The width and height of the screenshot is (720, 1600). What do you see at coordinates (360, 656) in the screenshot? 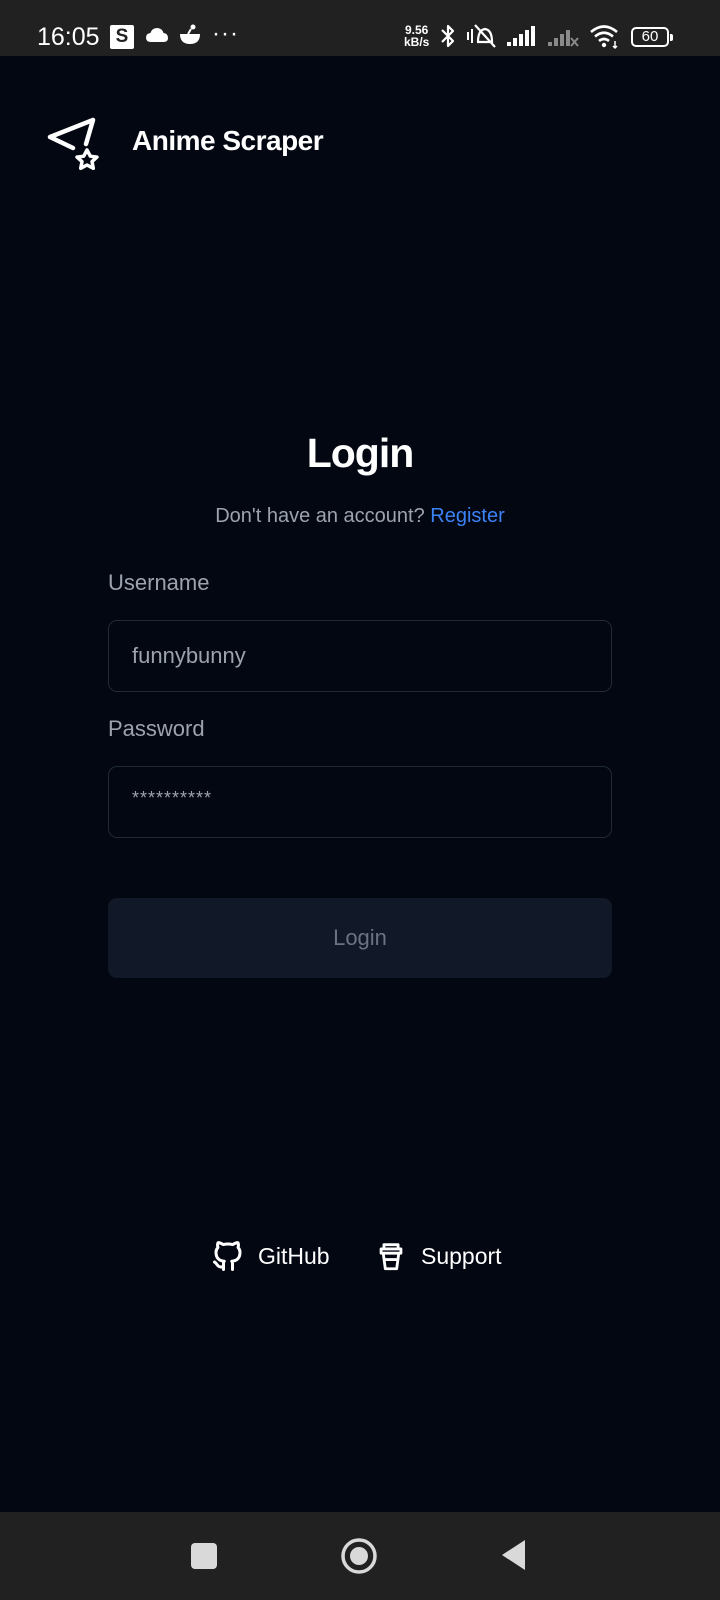
I see `username-input` at bounding box center [360, 656].